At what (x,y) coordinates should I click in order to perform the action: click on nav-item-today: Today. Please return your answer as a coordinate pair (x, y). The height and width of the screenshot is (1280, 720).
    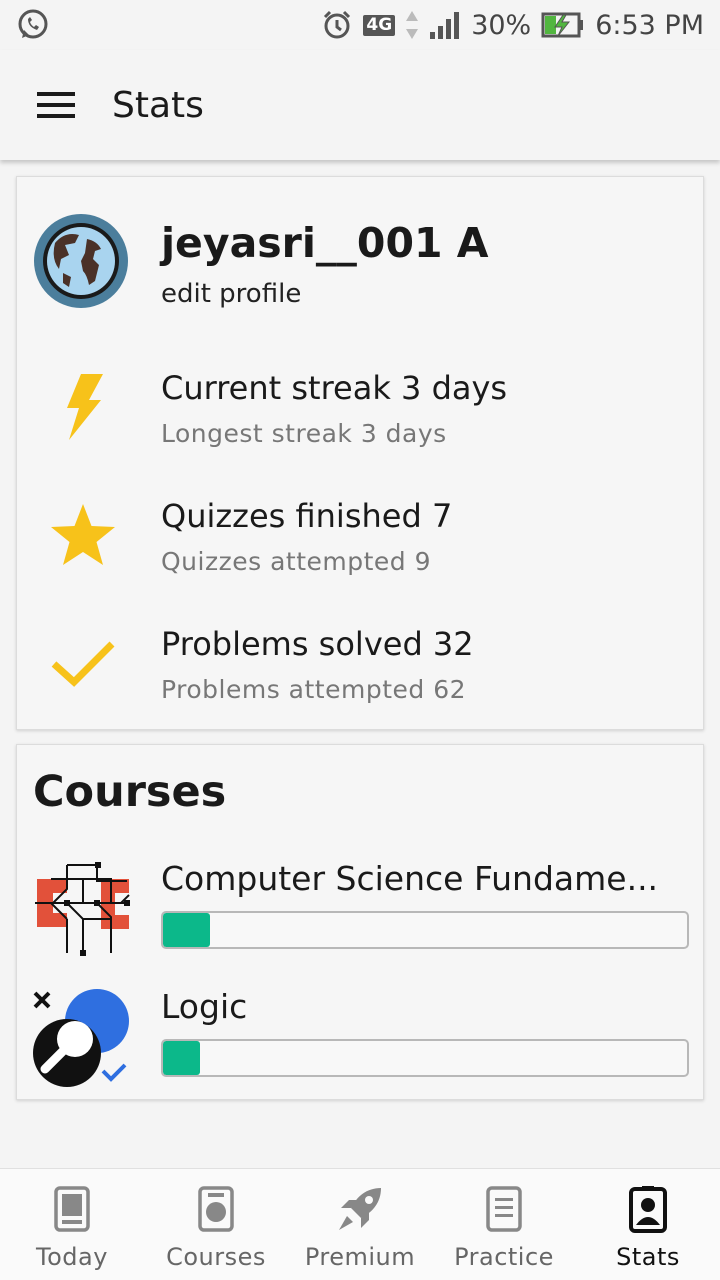
    Looking at the image, I should click on (72, 1224).